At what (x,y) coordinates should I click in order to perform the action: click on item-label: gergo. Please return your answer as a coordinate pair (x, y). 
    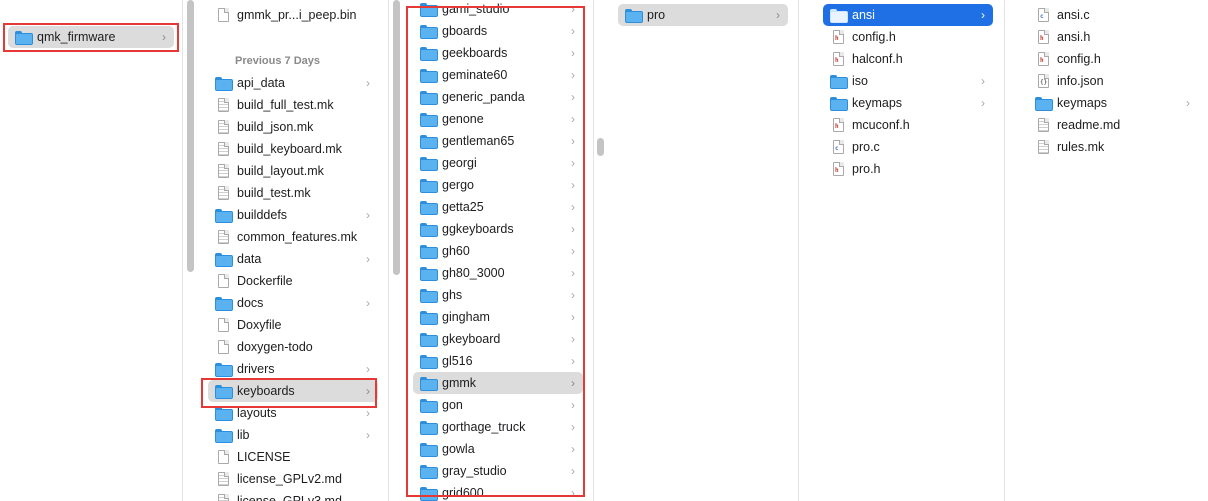
    Looking at the image, I should click on (458, 185).